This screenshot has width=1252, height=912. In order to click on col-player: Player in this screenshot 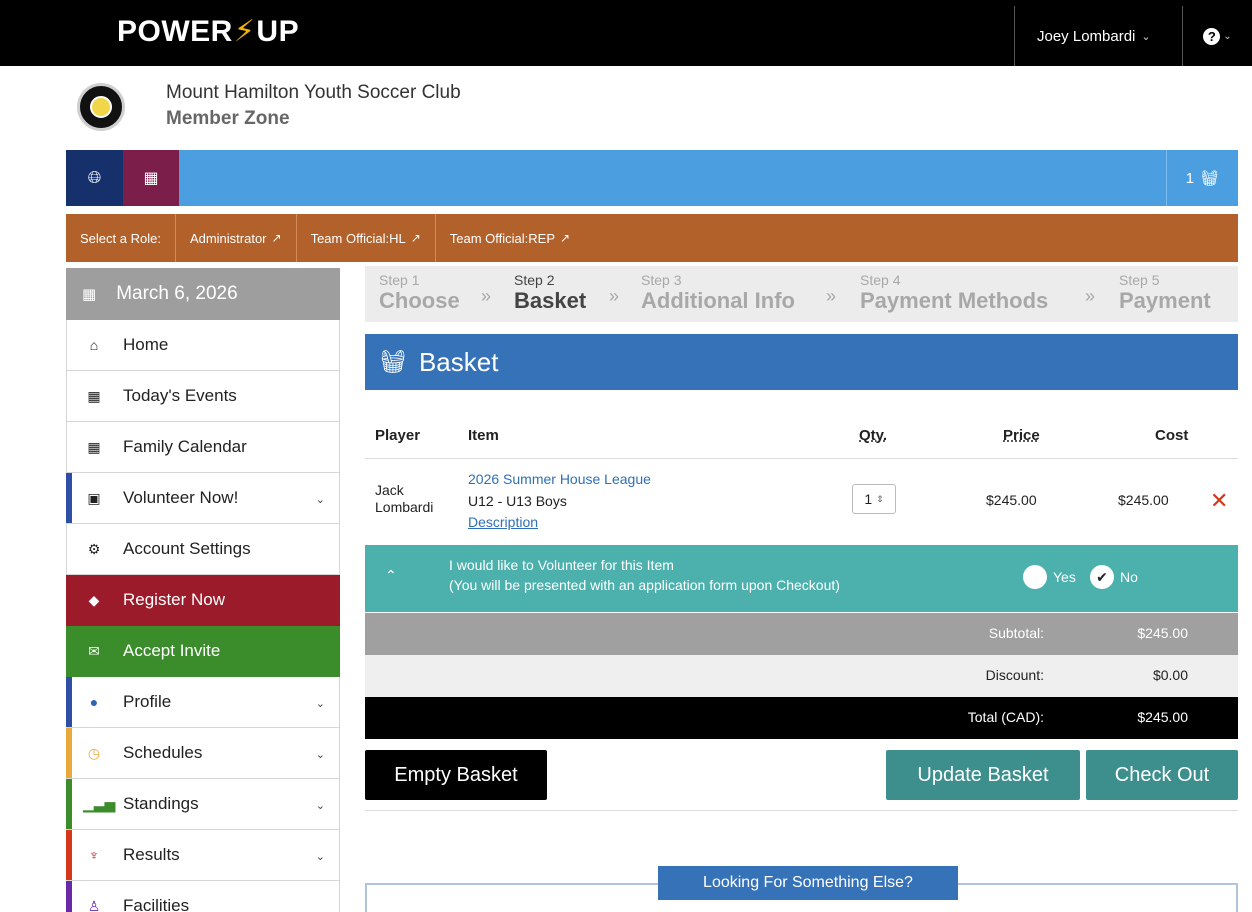, I will do `click(398, 435)`.